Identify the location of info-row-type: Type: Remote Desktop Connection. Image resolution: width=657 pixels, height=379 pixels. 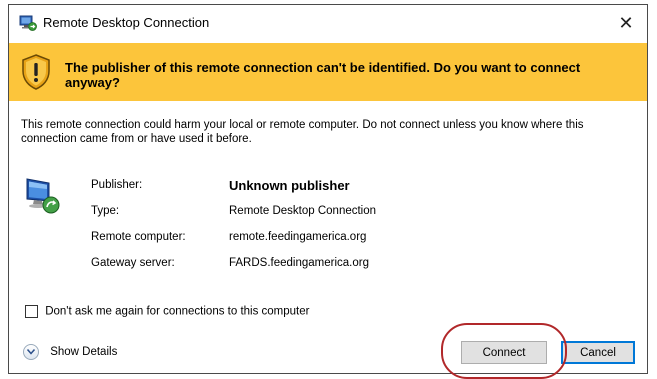
(291, 218).